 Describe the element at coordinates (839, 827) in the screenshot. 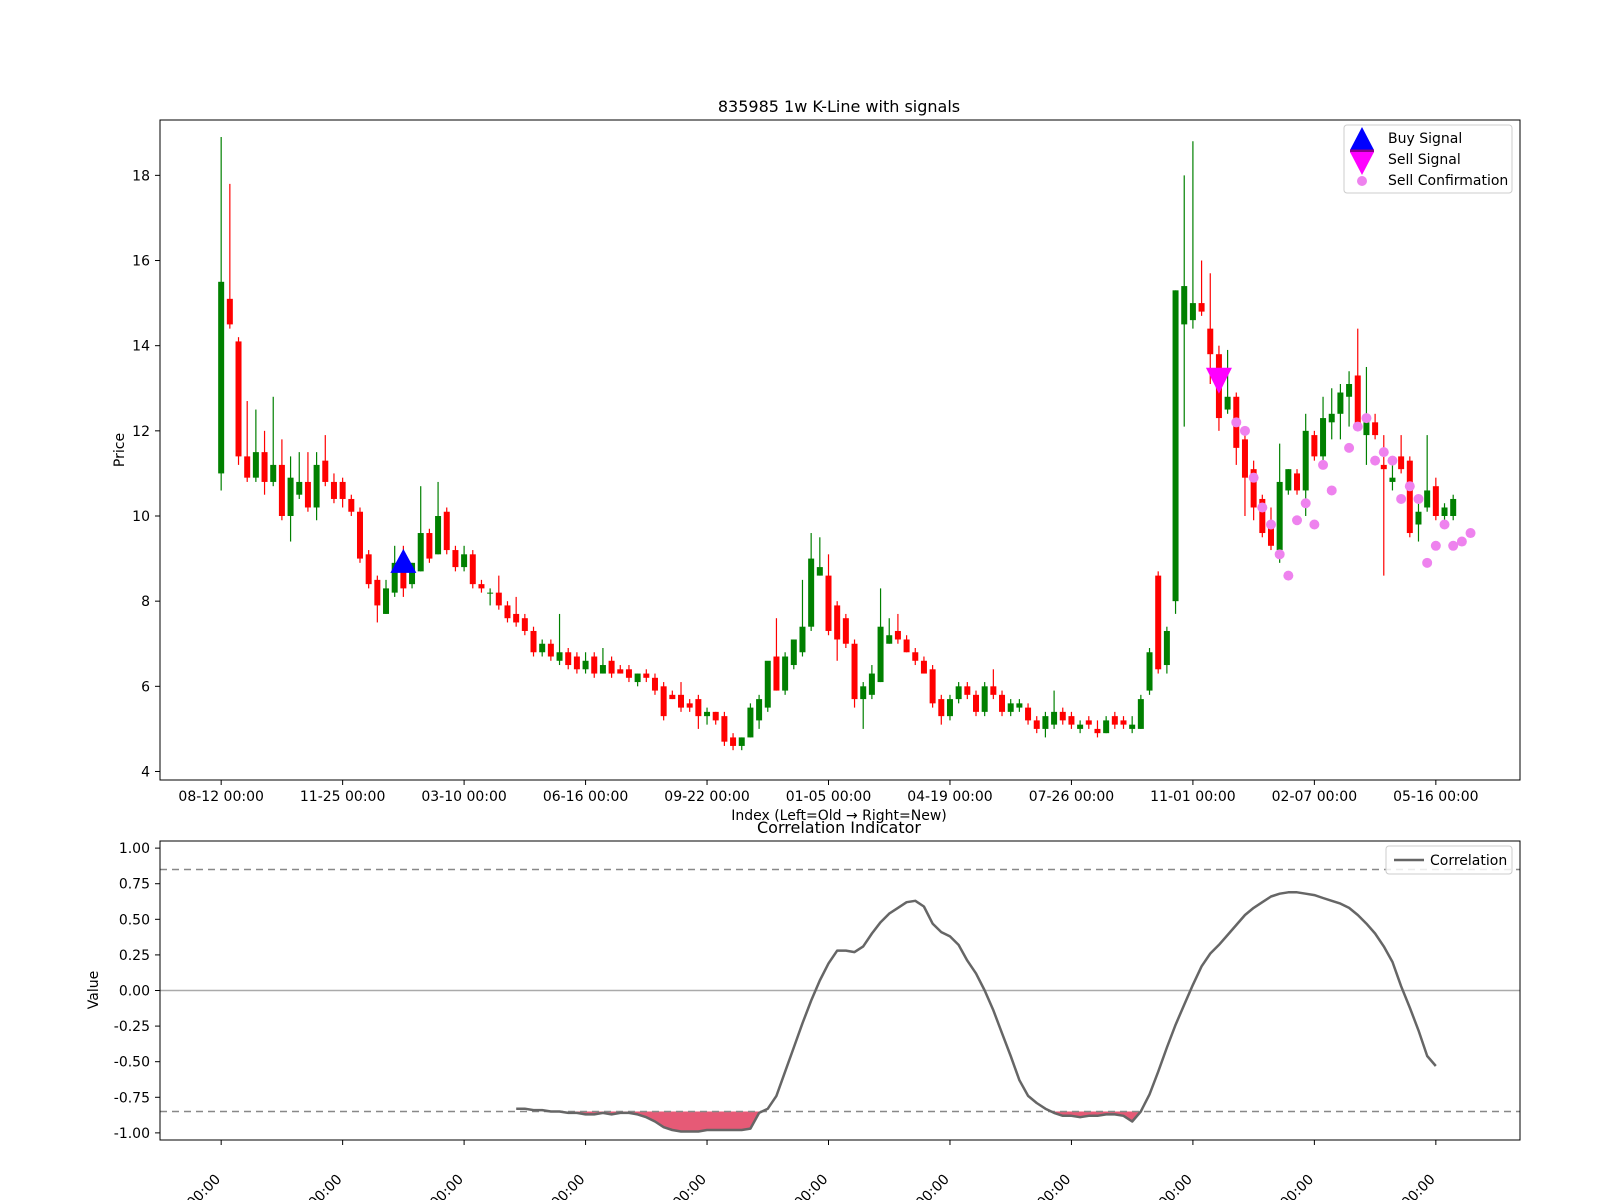

I see `correlation-title: Correlation Indicator` at that location.